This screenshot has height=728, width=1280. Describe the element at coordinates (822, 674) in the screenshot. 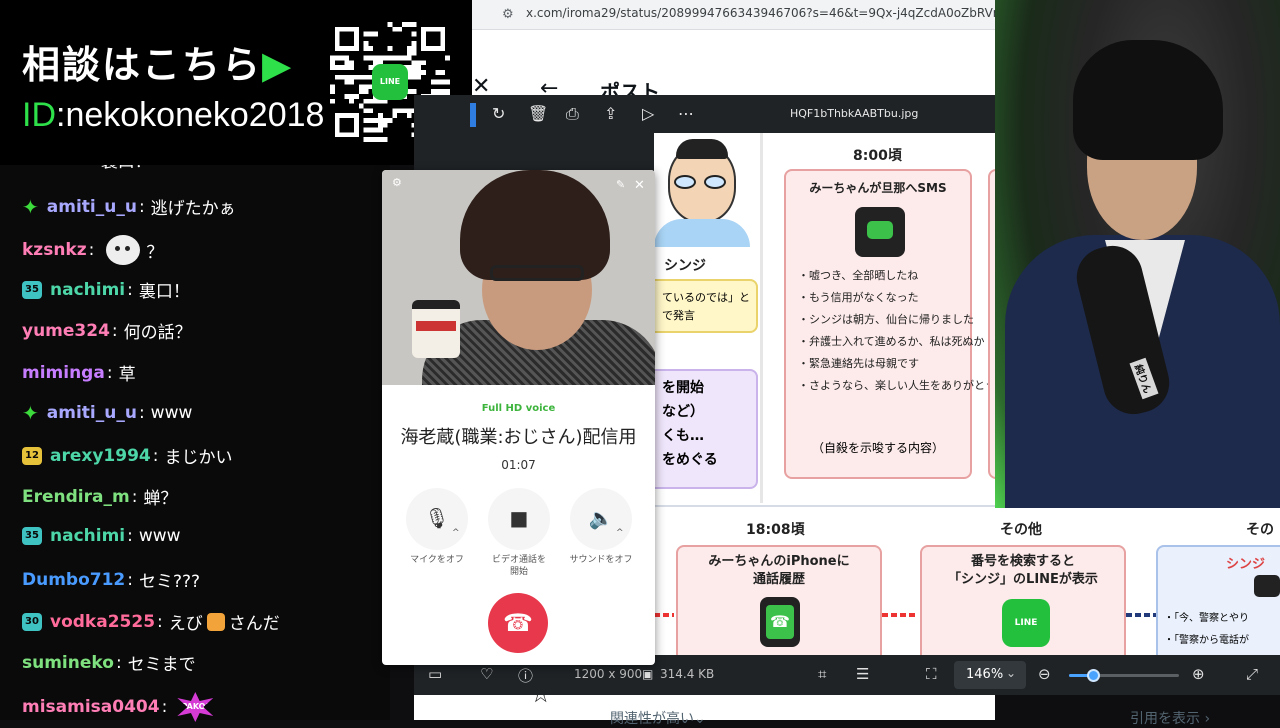

I see `scan-icon: ⌗` at that location.